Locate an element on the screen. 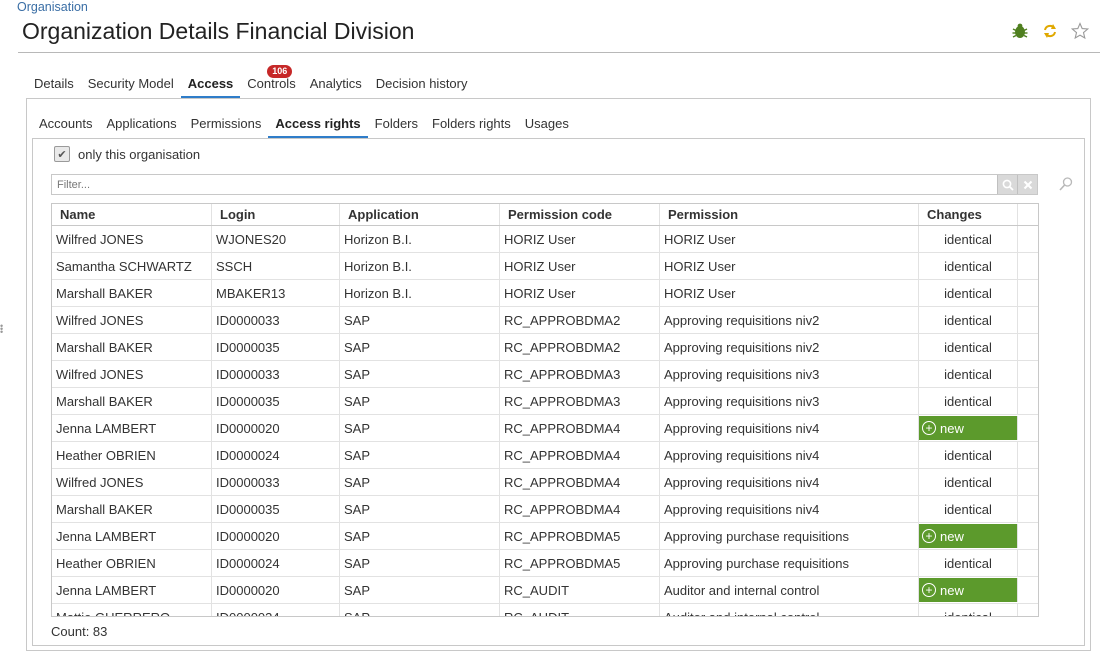  column-header-application: Application is located at coordinates (420, 214).